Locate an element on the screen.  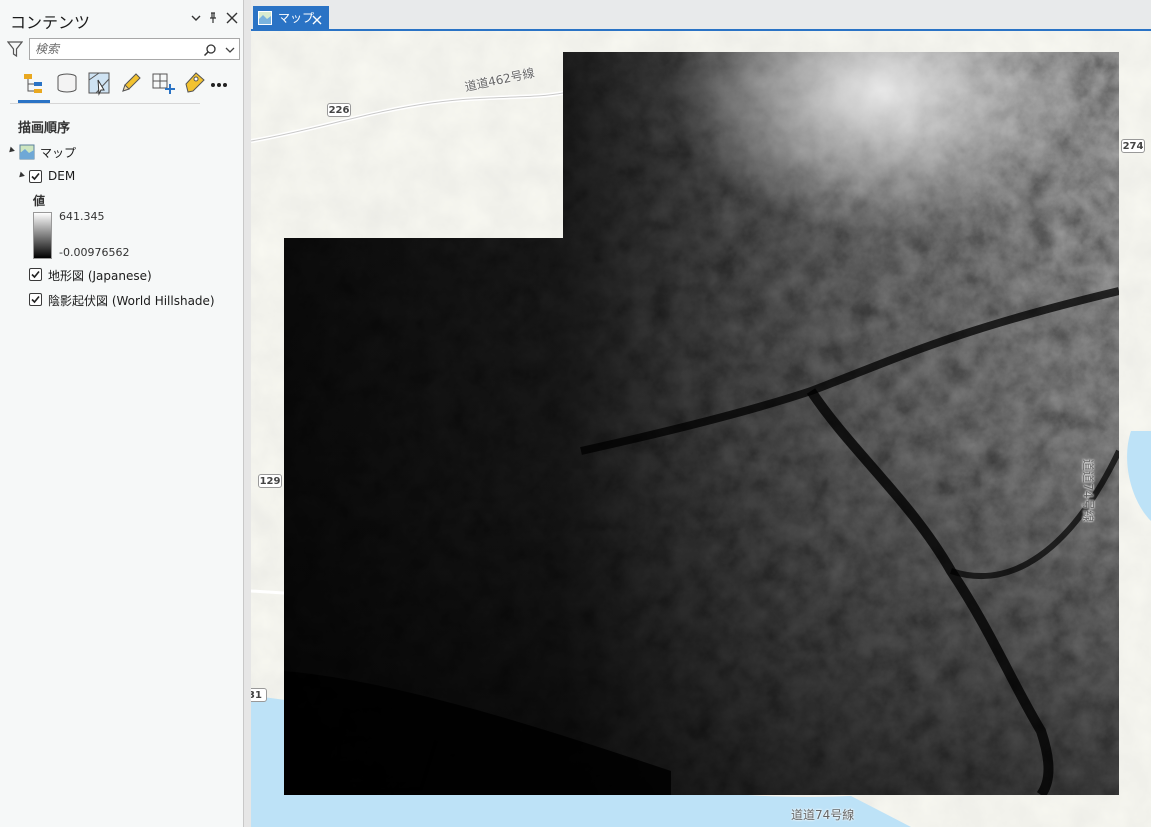
list-by-editing-icon is located at coordinates (131, 83).